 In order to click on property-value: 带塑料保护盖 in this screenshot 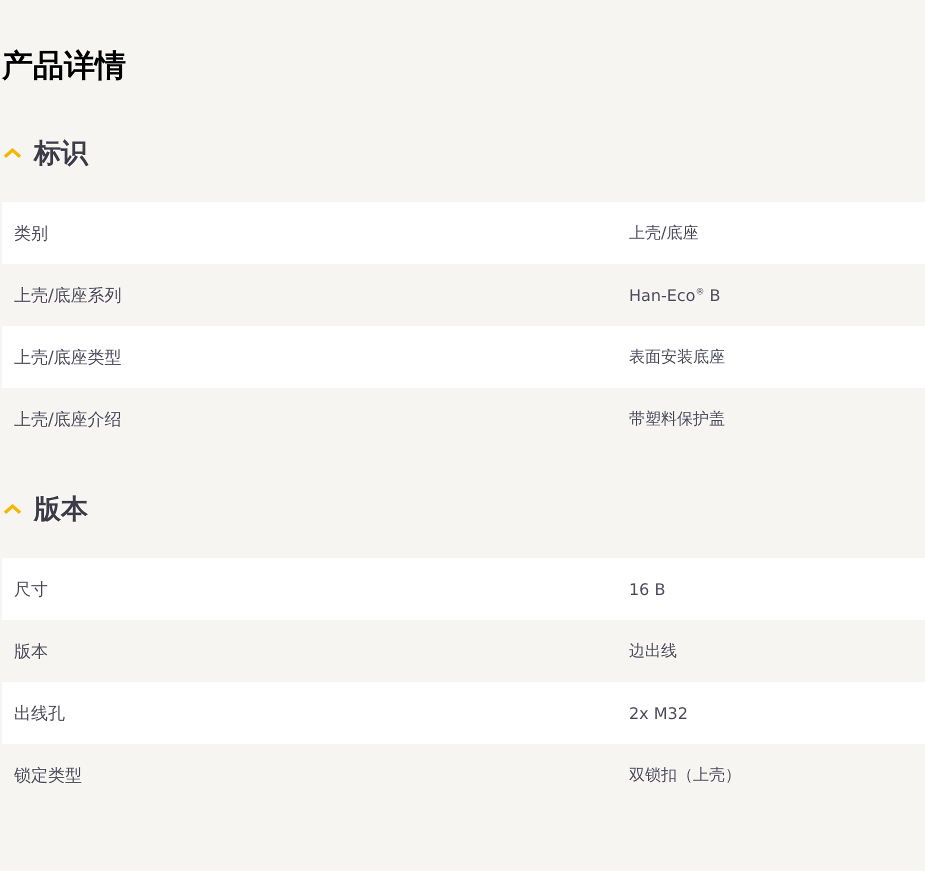, I will do `click(677, 419)`.